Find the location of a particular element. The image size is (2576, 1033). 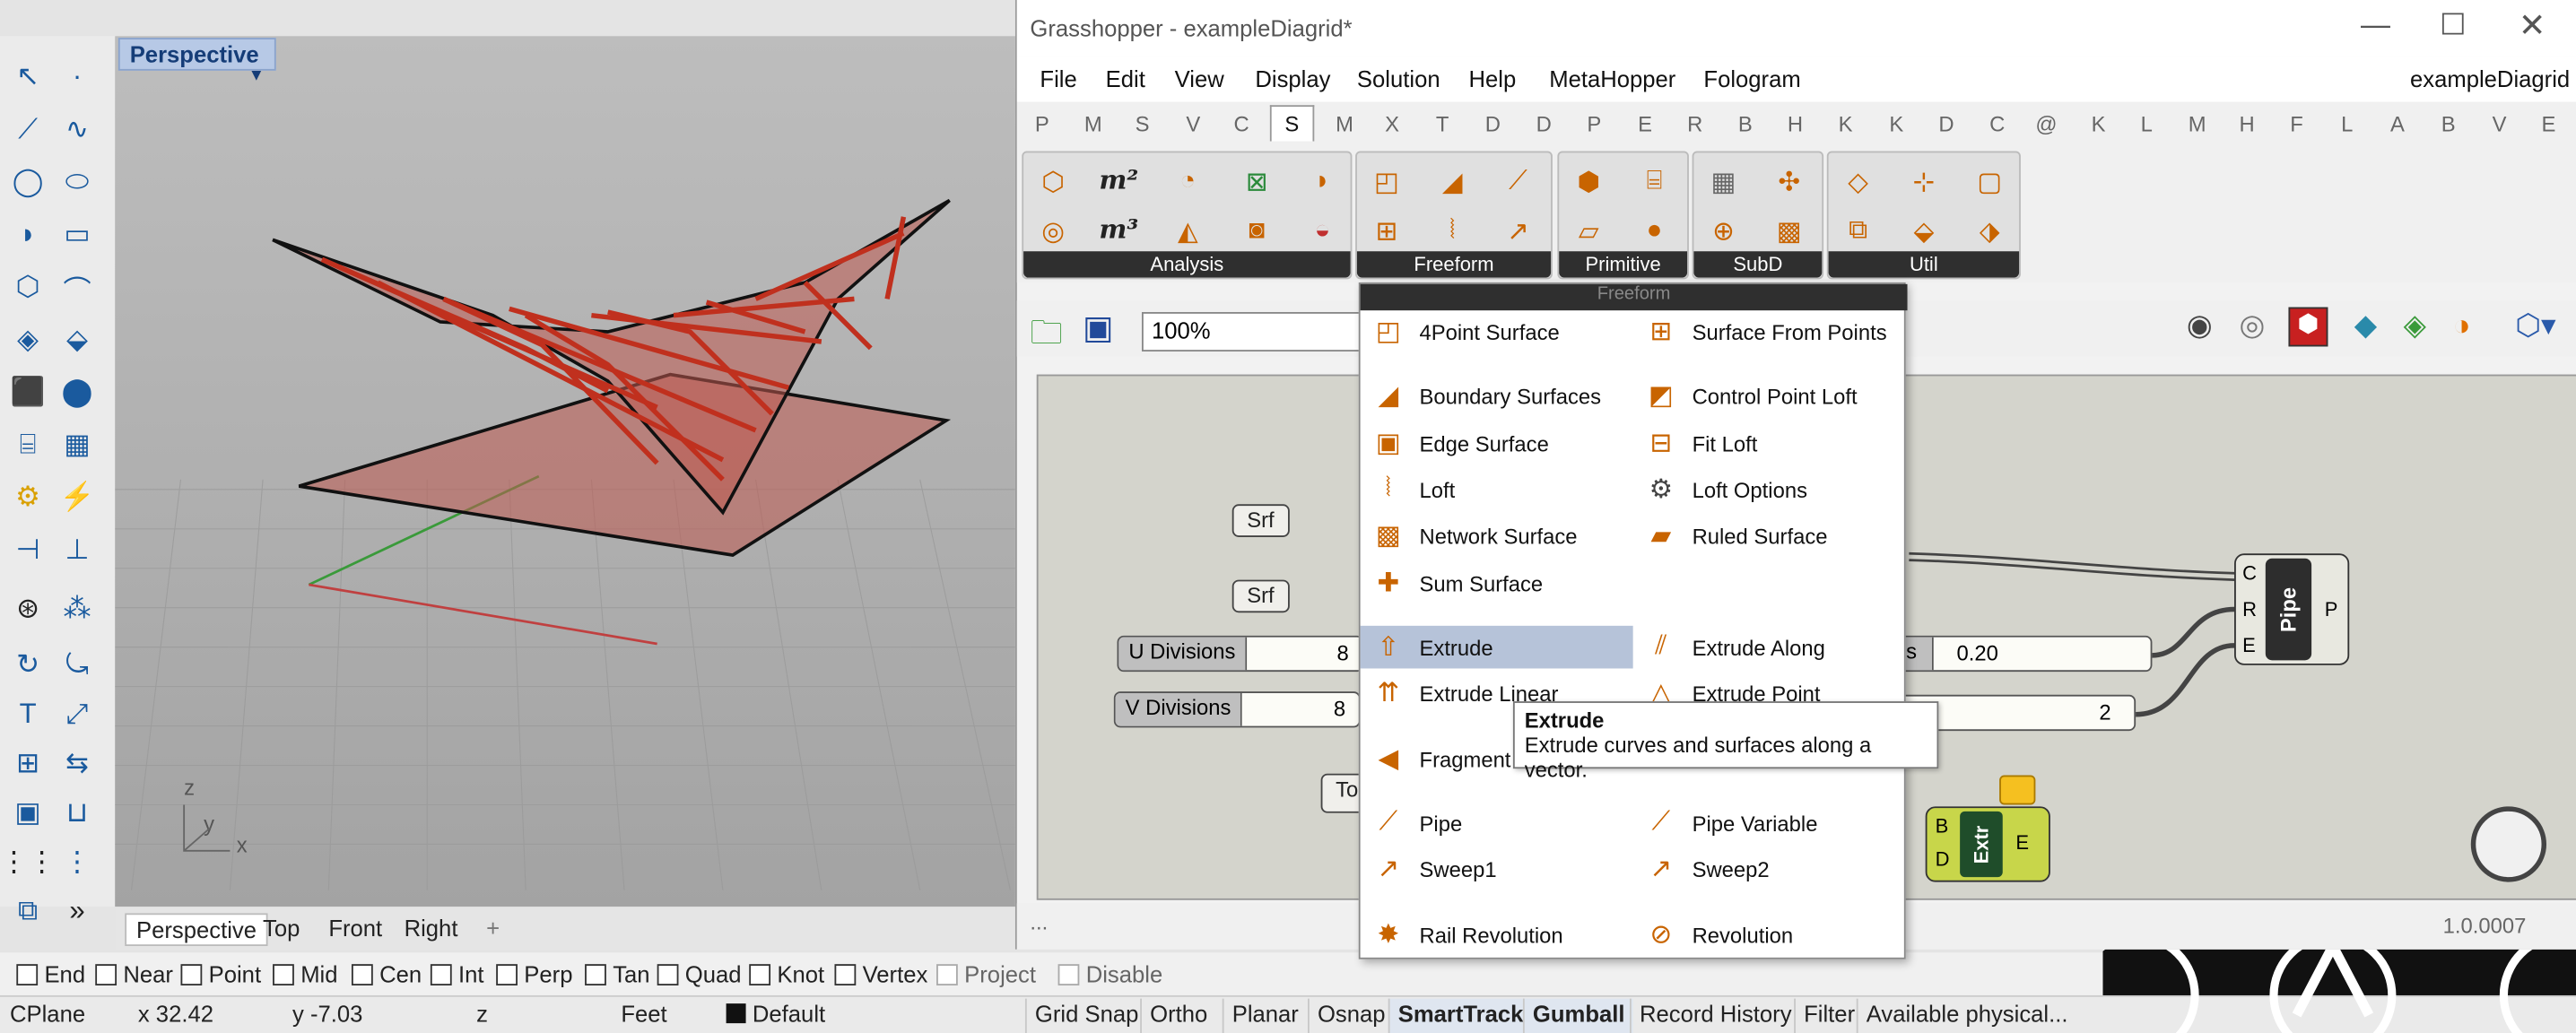

osnap-near: Near is located at coordinates (134, 974).